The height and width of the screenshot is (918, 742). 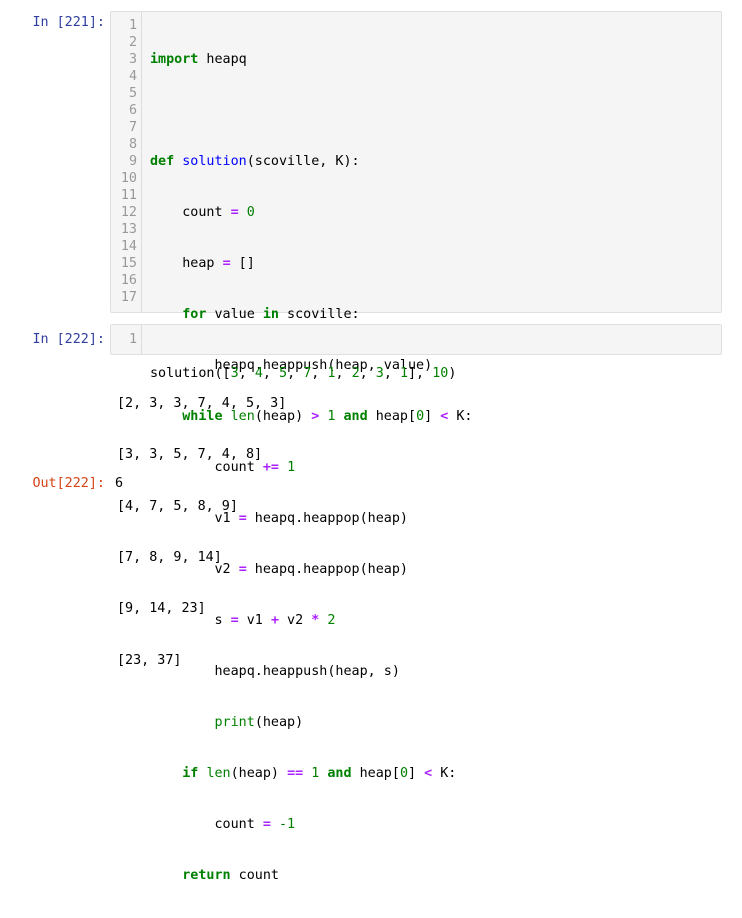 I want to click on code-token: K:, so click(x=444, y=773).